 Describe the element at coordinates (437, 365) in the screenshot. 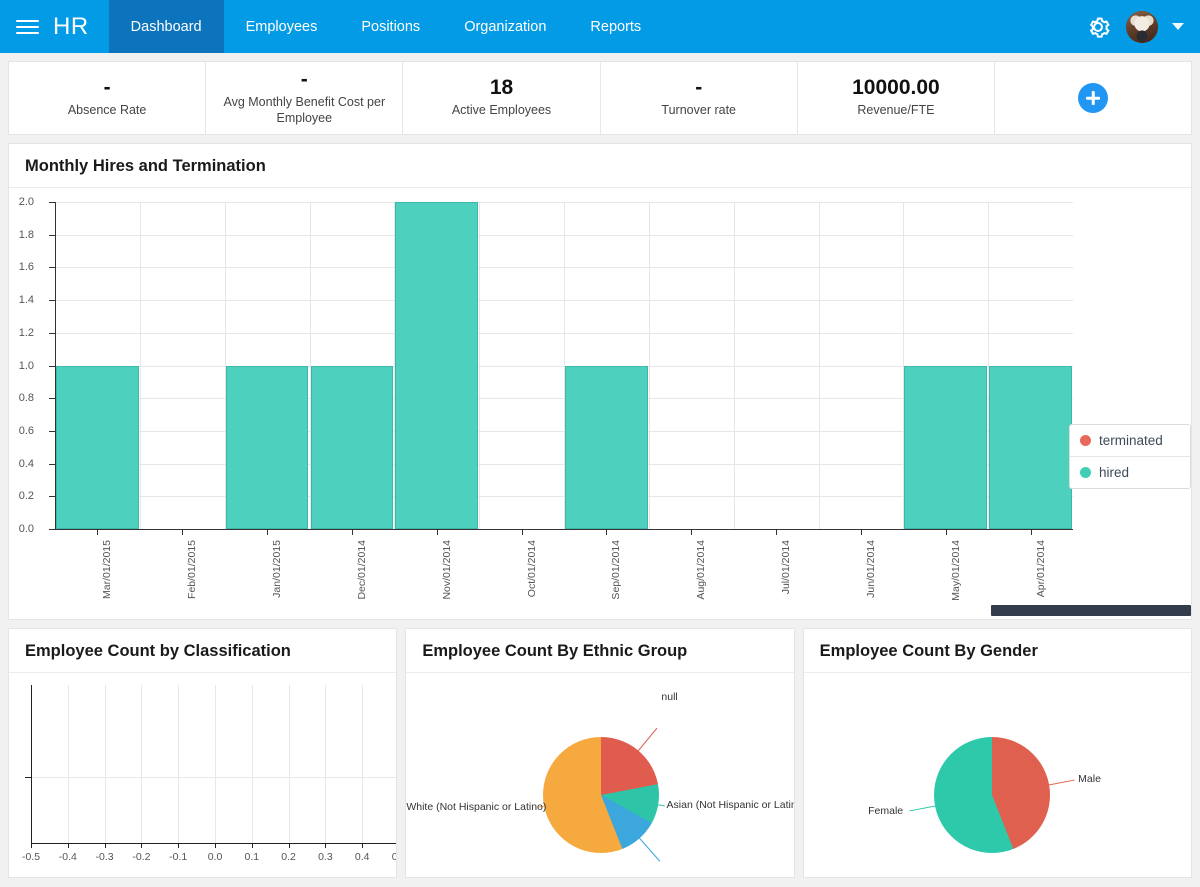

I see `bar-Nov/01/2014` at that location.